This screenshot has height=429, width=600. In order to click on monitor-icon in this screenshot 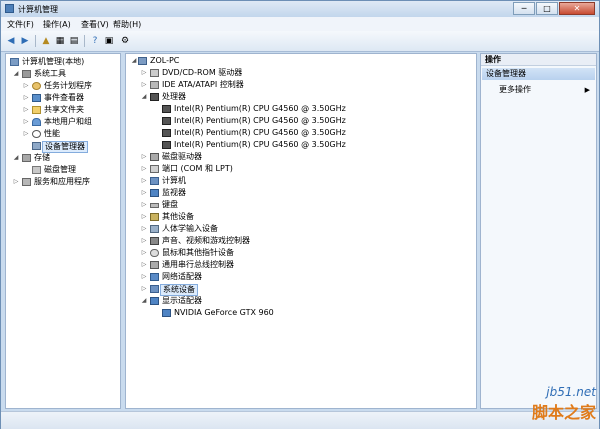, I will do `click(154, 193)`.